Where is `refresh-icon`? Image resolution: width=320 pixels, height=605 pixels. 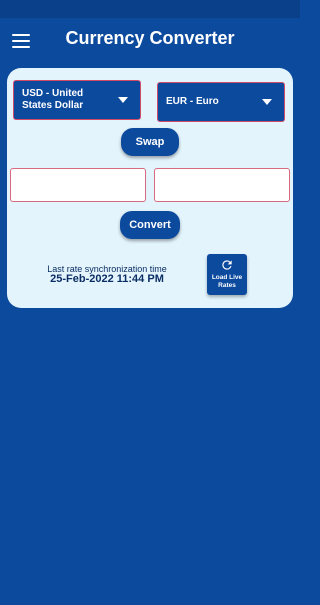 refresh-icon is located at coordinates (227, 265).